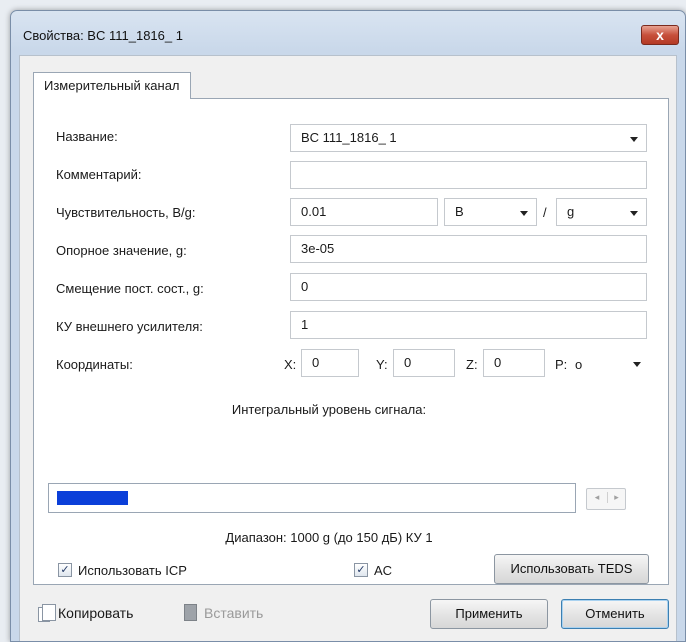 The width and height of the screenshot is (686, 642). What do you see at coordinates (468, 249) in the screenshot?
I see `reference-input: 3e-05` at bounding box center [468, 249].